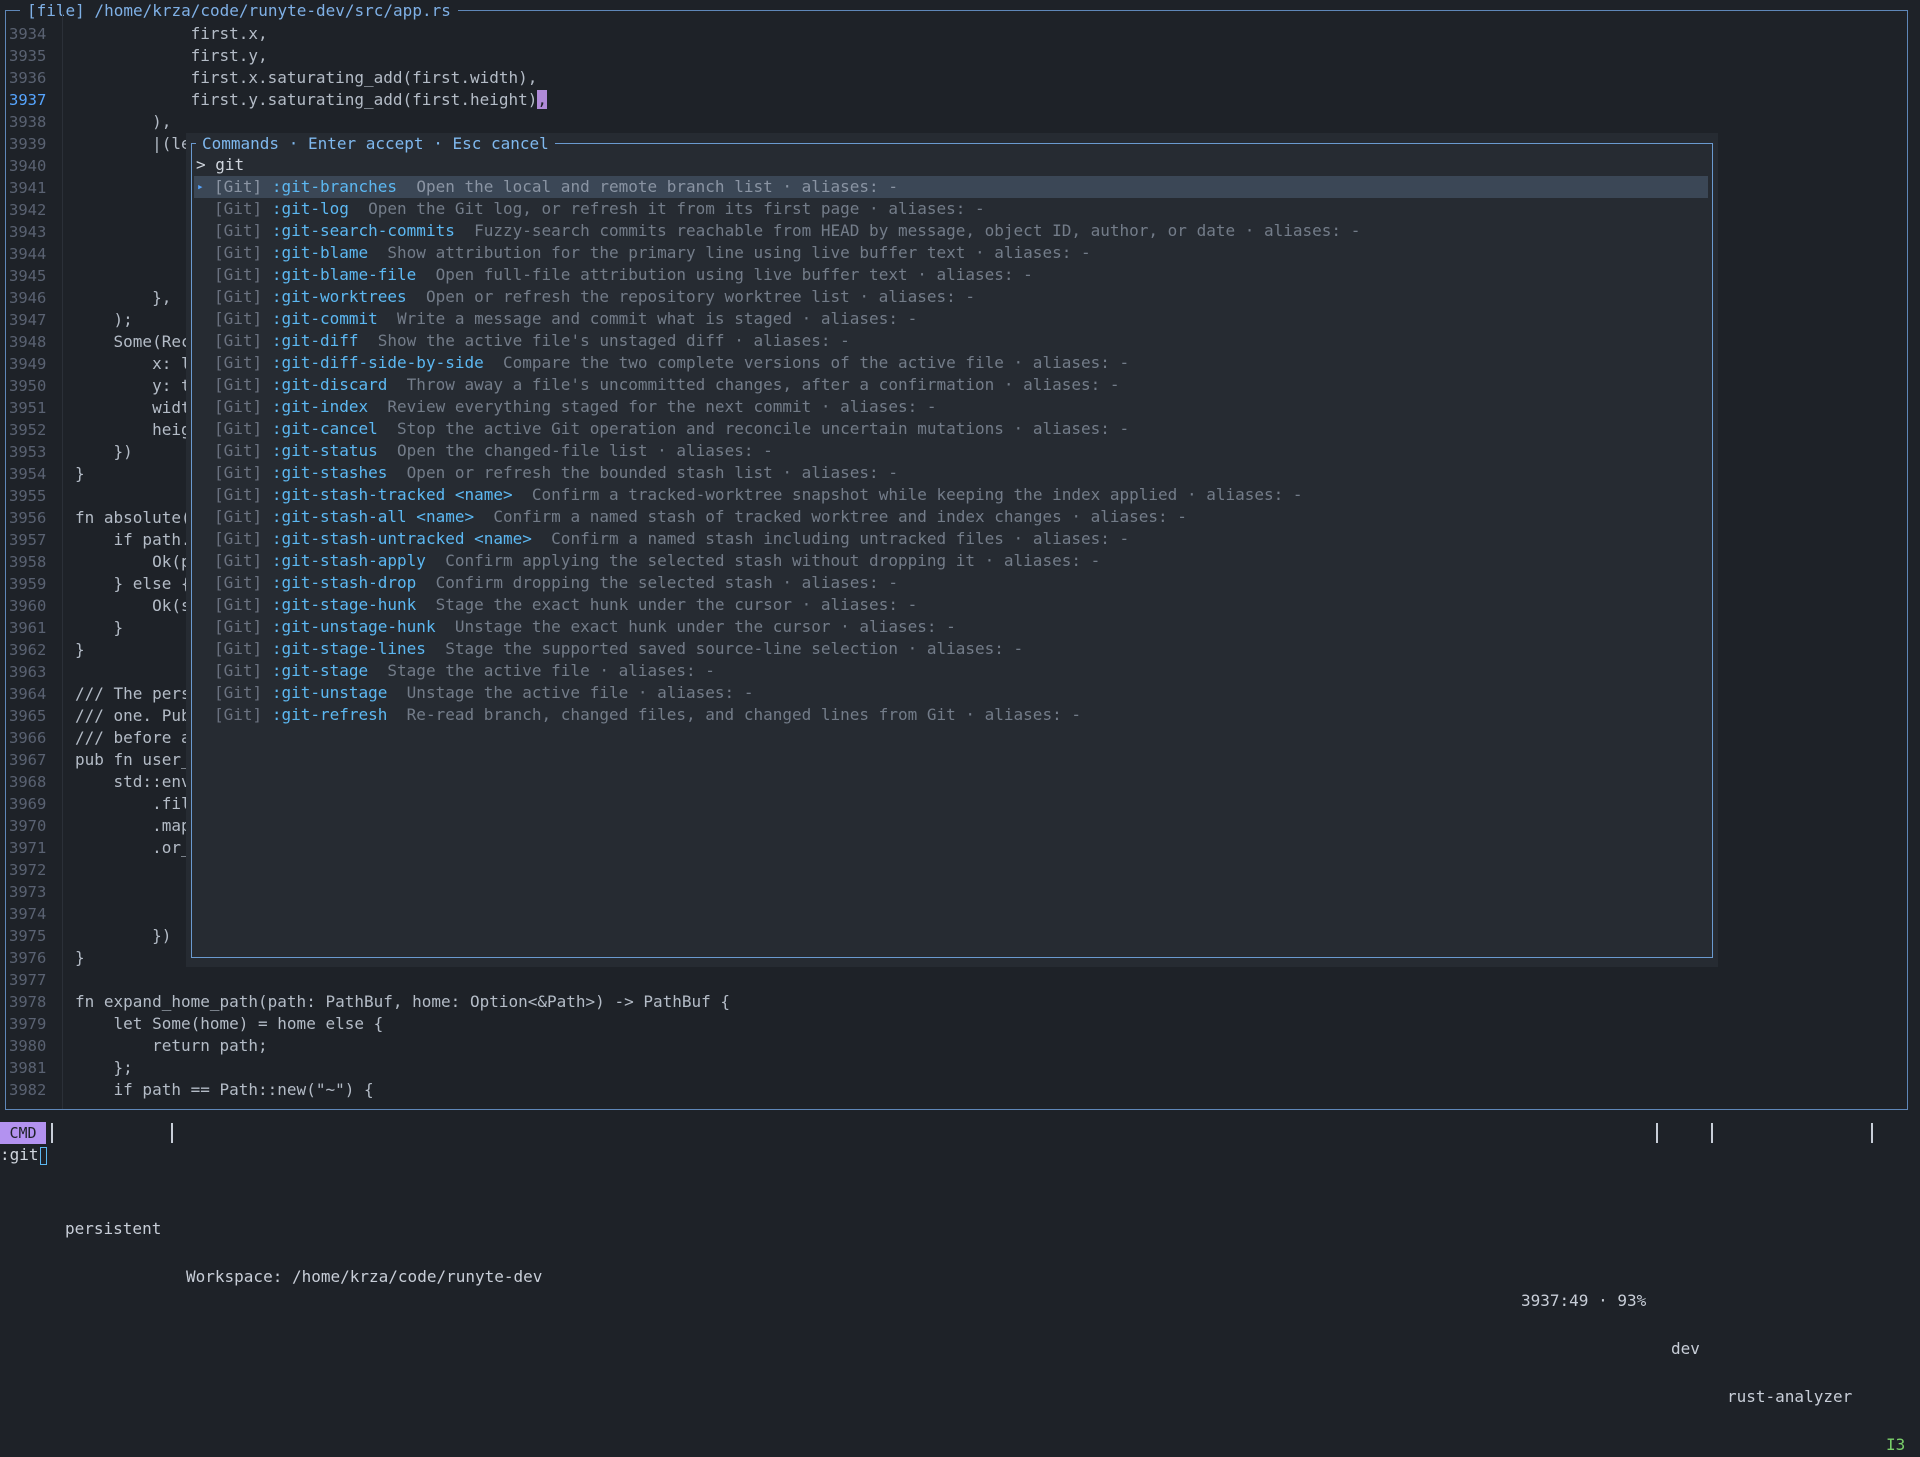 Image resolution: width=1920 pixels, height=1457 pixels. I want to click on line-code: first.y,, so click(171, 55).